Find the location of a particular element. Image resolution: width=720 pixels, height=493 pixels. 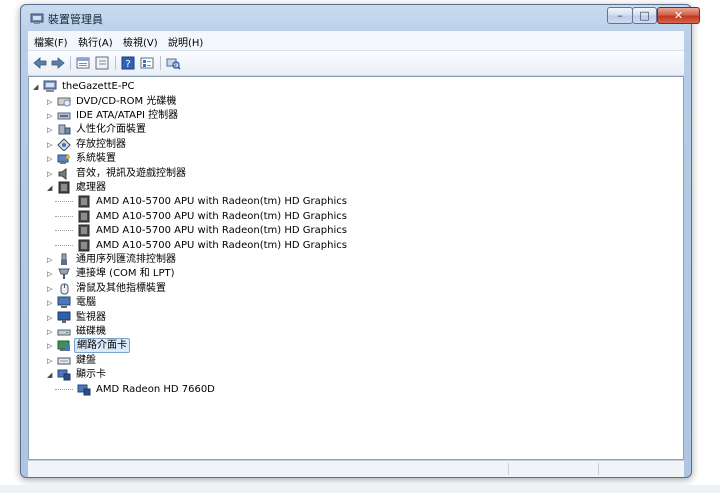

tree-category-label: 滑鼠及其他指標裝置 is located at coordinates (121, 288).